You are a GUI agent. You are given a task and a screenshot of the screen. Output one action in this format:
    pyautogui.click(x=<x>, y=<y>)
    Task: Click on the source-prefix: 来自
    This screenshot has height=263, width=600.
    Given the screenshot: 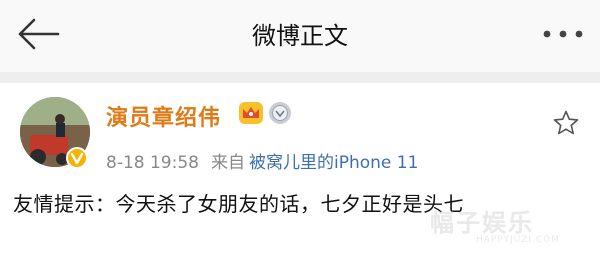 What is the action you would take?
    pyautogui.click(x=227, y=163)
    